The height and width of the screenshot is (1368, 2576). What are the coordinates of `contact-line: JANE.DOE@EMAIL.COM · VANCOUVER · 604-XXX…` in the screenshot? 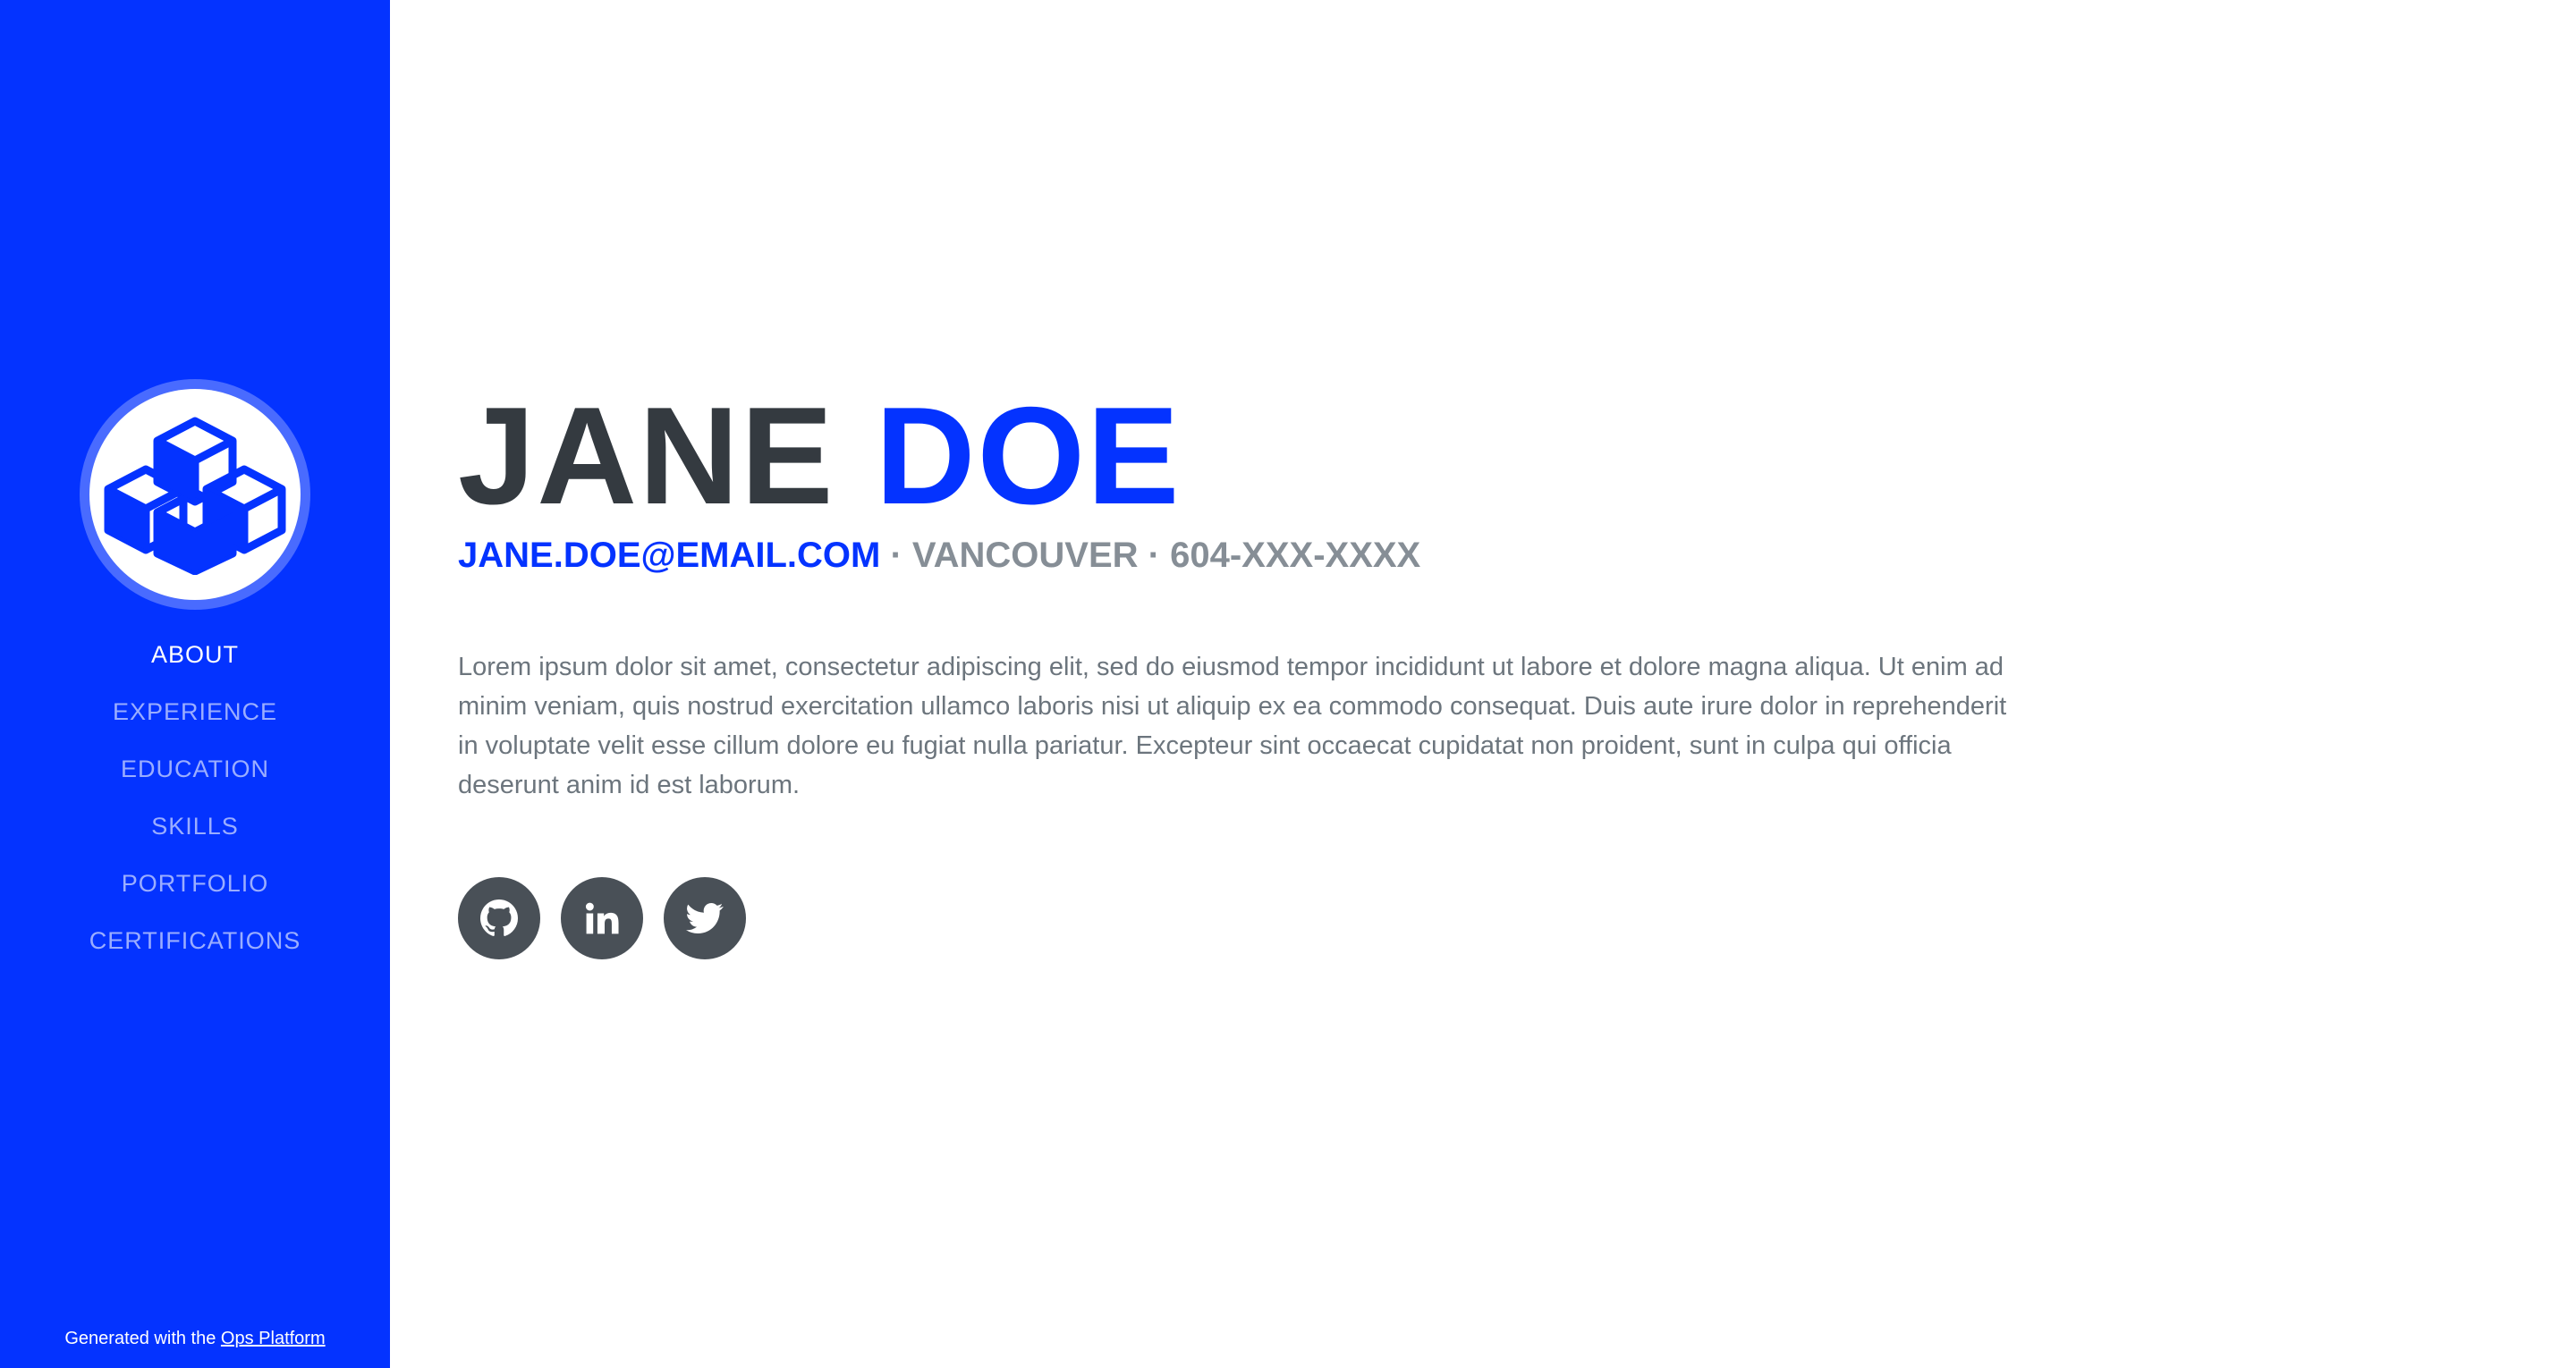 It's located at (939, 555).